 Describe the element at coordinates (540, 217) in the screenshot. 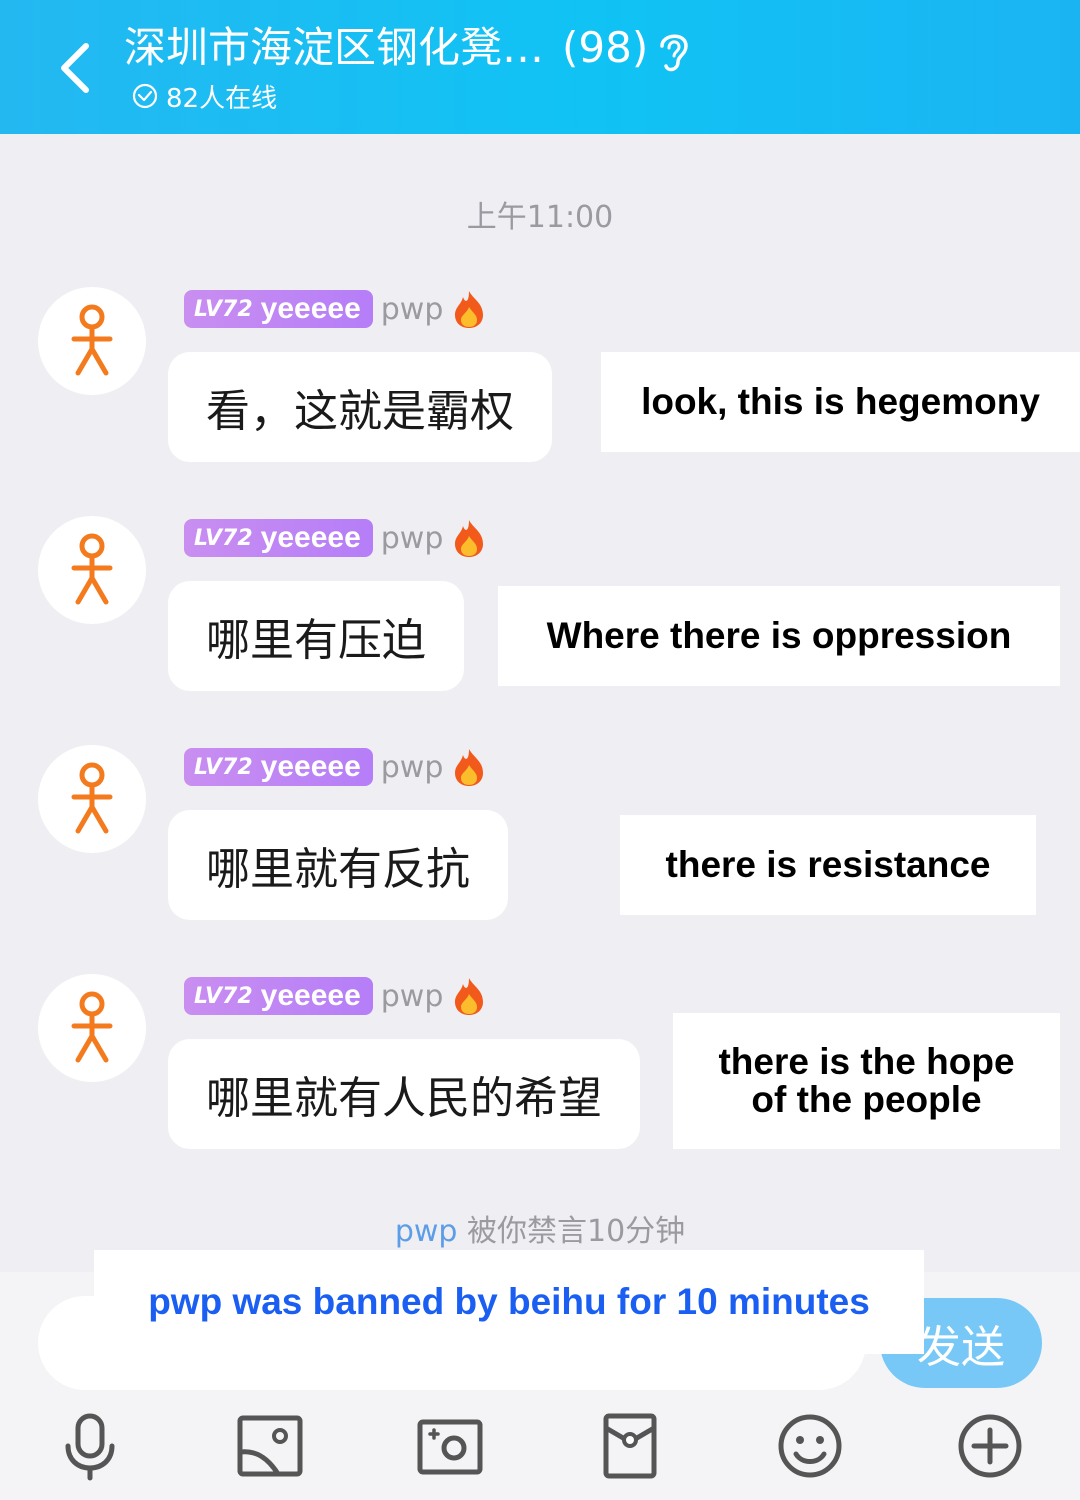

I see `message-timestamp: 上午11:00` at that location.